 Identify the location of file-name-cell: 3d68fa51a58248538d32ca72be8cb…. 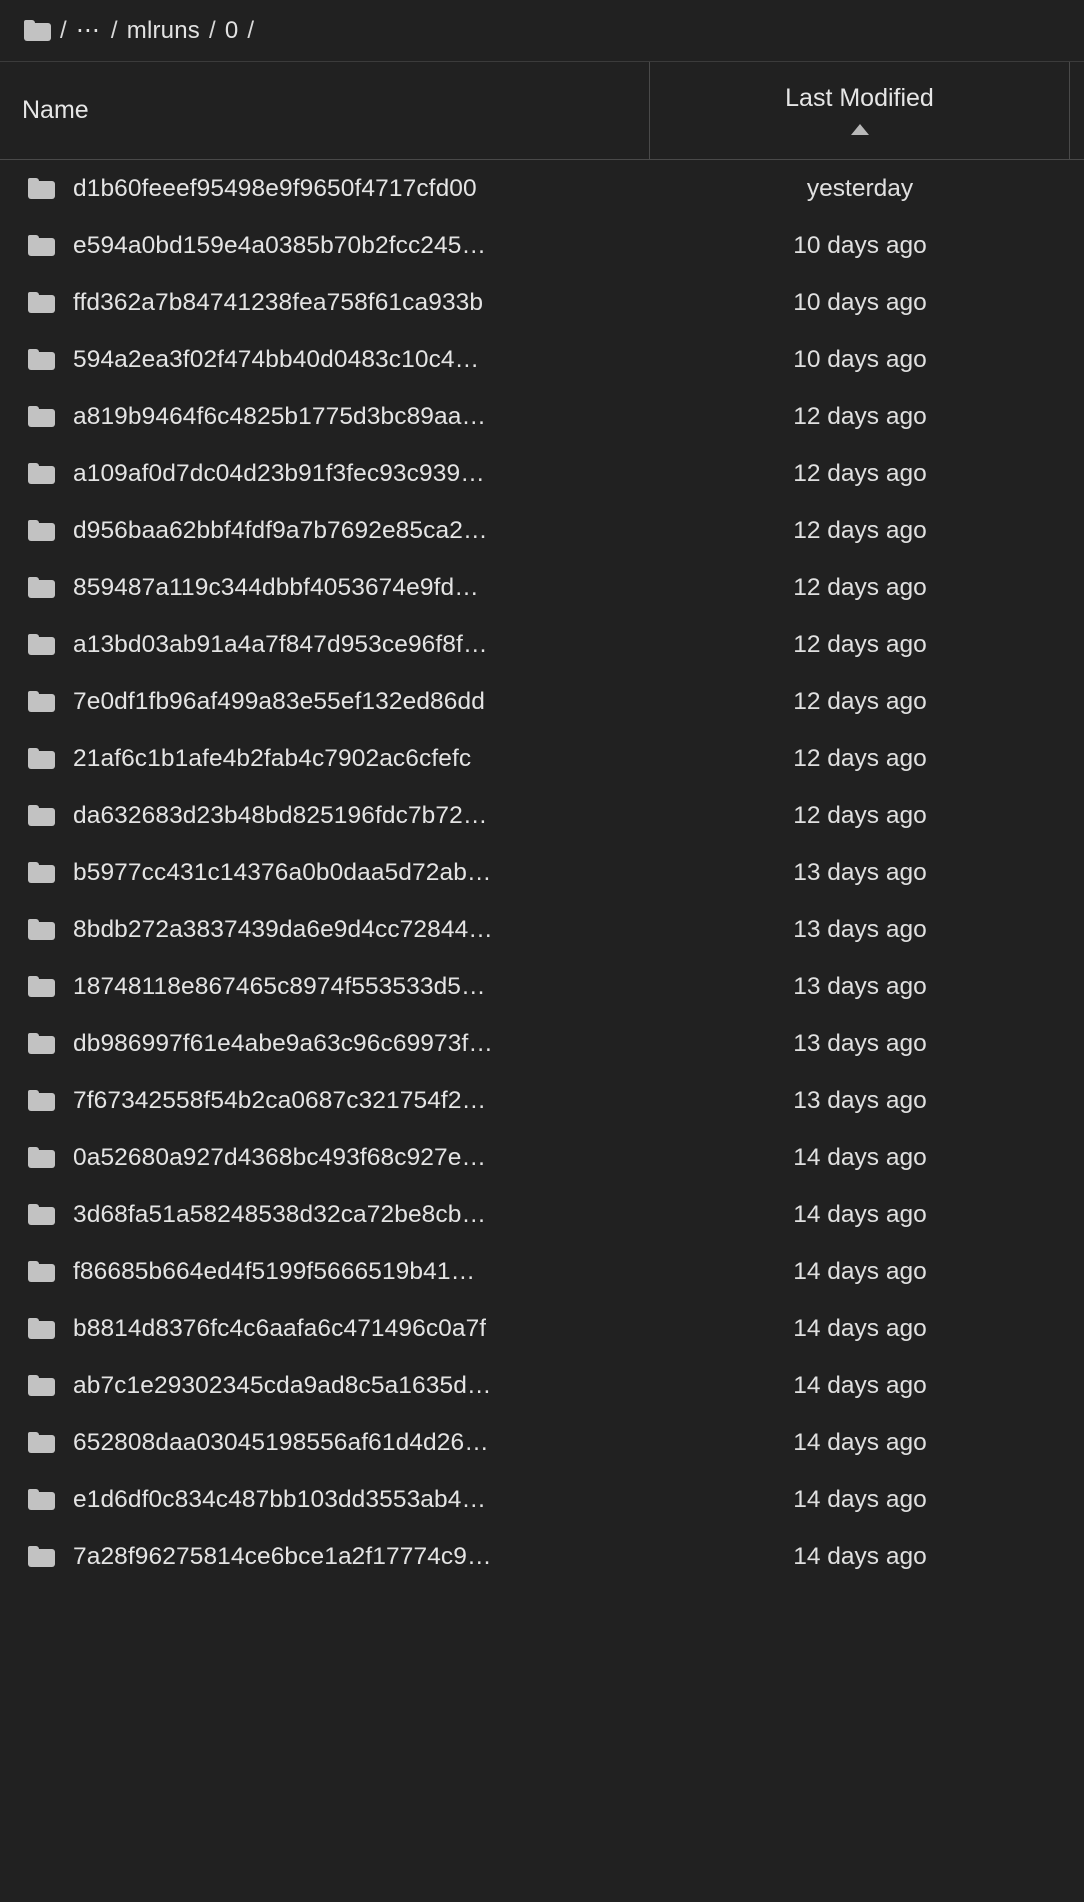
(325, 1215).